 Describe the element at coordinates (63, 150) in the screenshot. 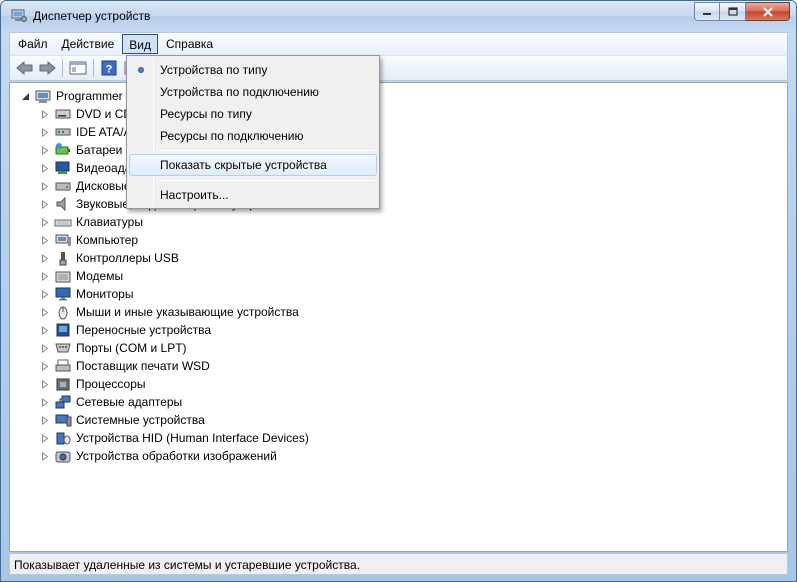

I see `battery-icon` at that location.